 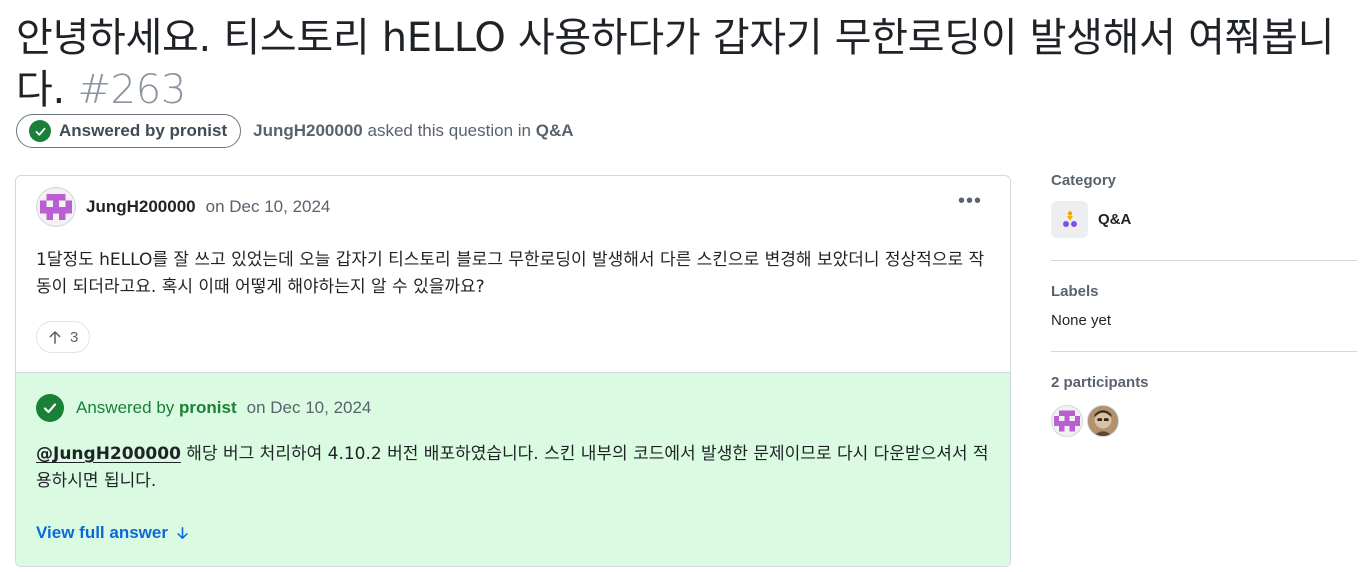 I want to click on answered-by-text: Answered by pronist, so click(x=156, y=408).